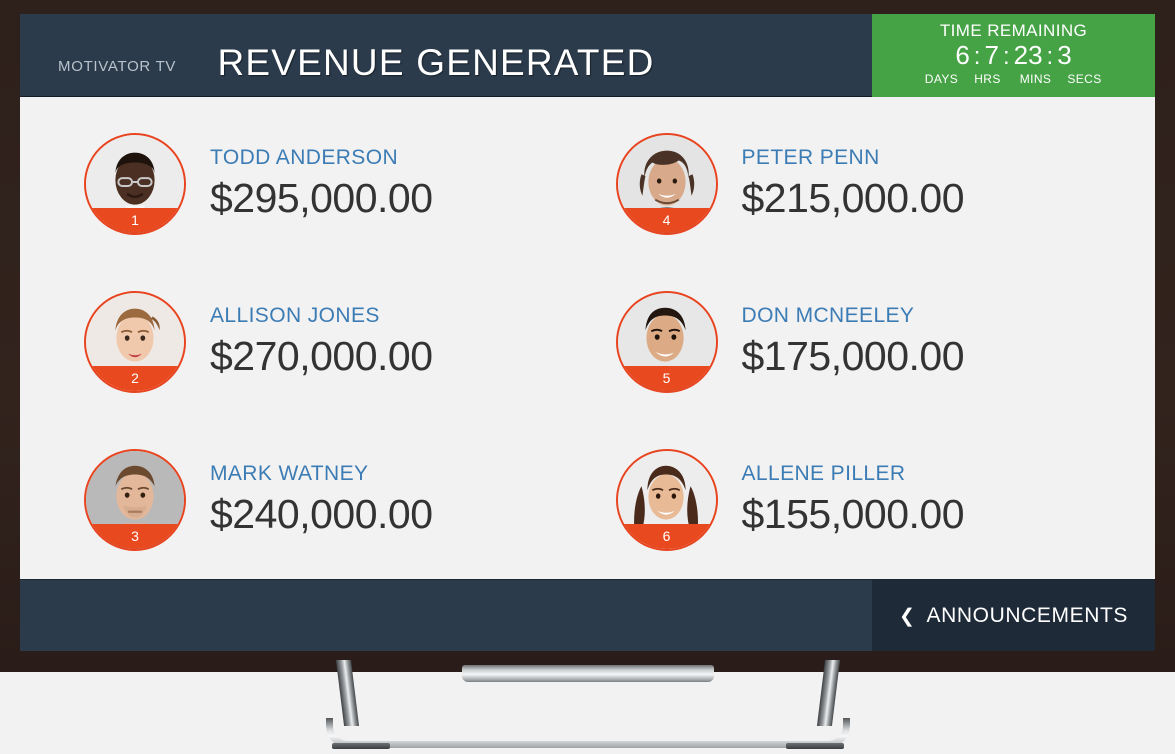  What do you see at coordinates (321, 514) in the screenshot?
I see `leader-amount: $240,000.00` at bounding box center [321, 514].